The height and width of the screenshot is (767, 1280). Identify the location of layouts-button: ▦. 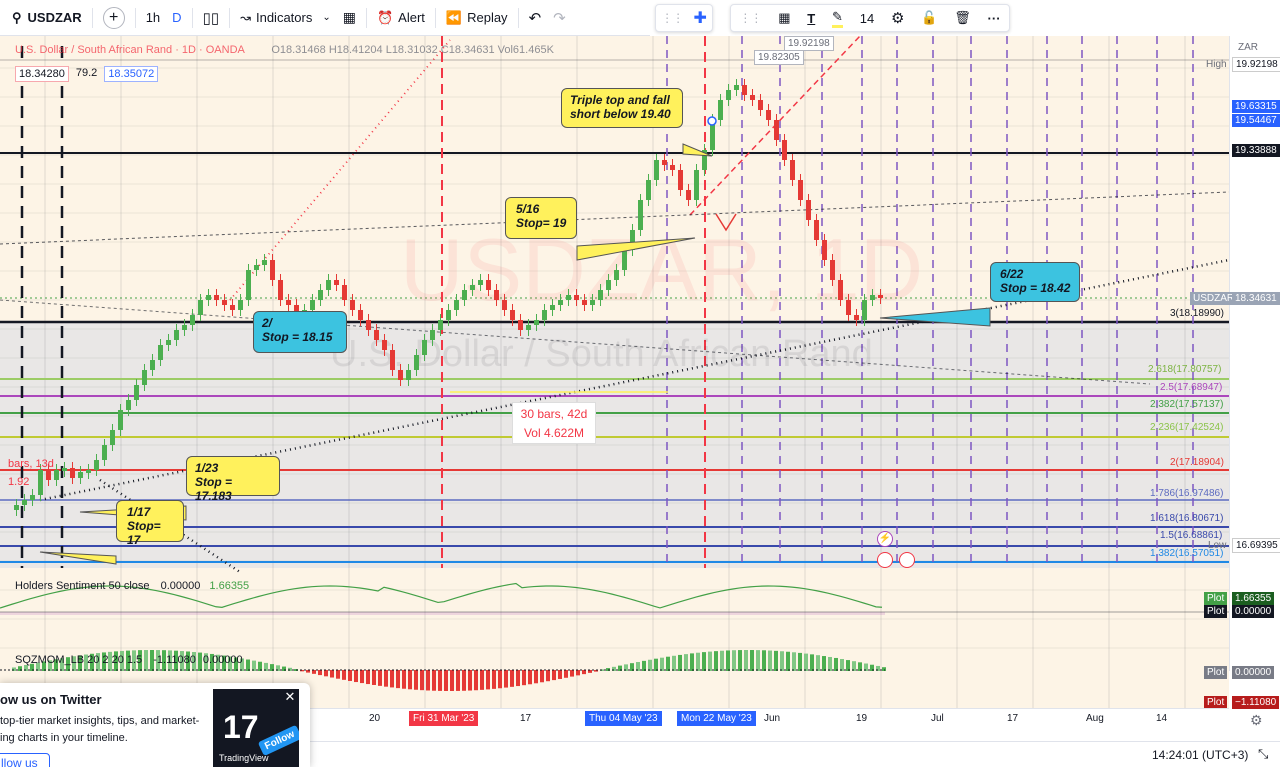
(349, 18).